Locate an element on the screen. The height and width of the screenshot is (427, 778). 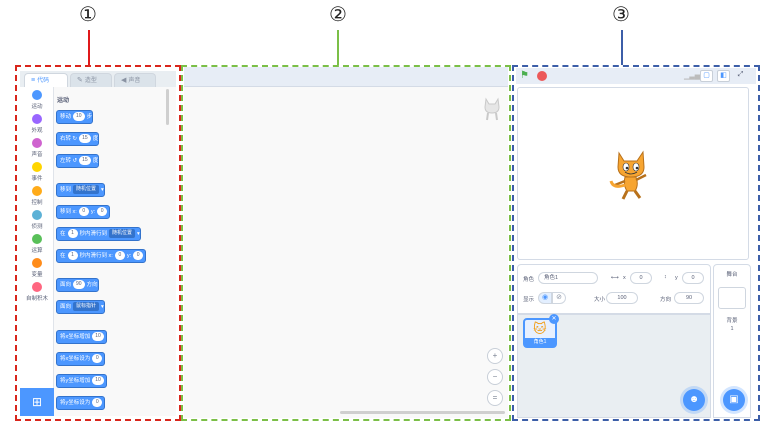
region-3-pointer is located at coordinates (622, 47).